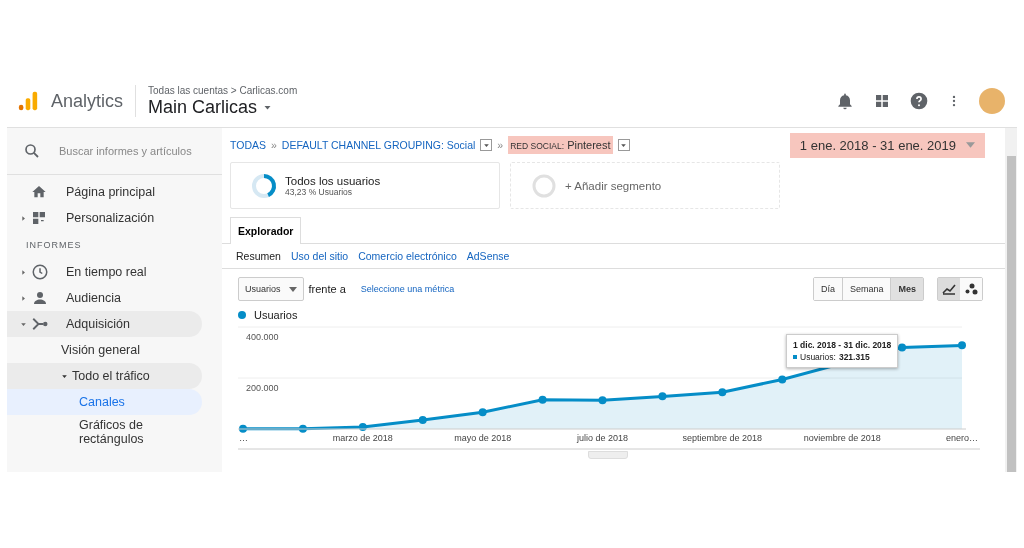  Describe the element at coordinates (276, 315) in the screenshot. I see `legend-label: Usuarios` at that location.